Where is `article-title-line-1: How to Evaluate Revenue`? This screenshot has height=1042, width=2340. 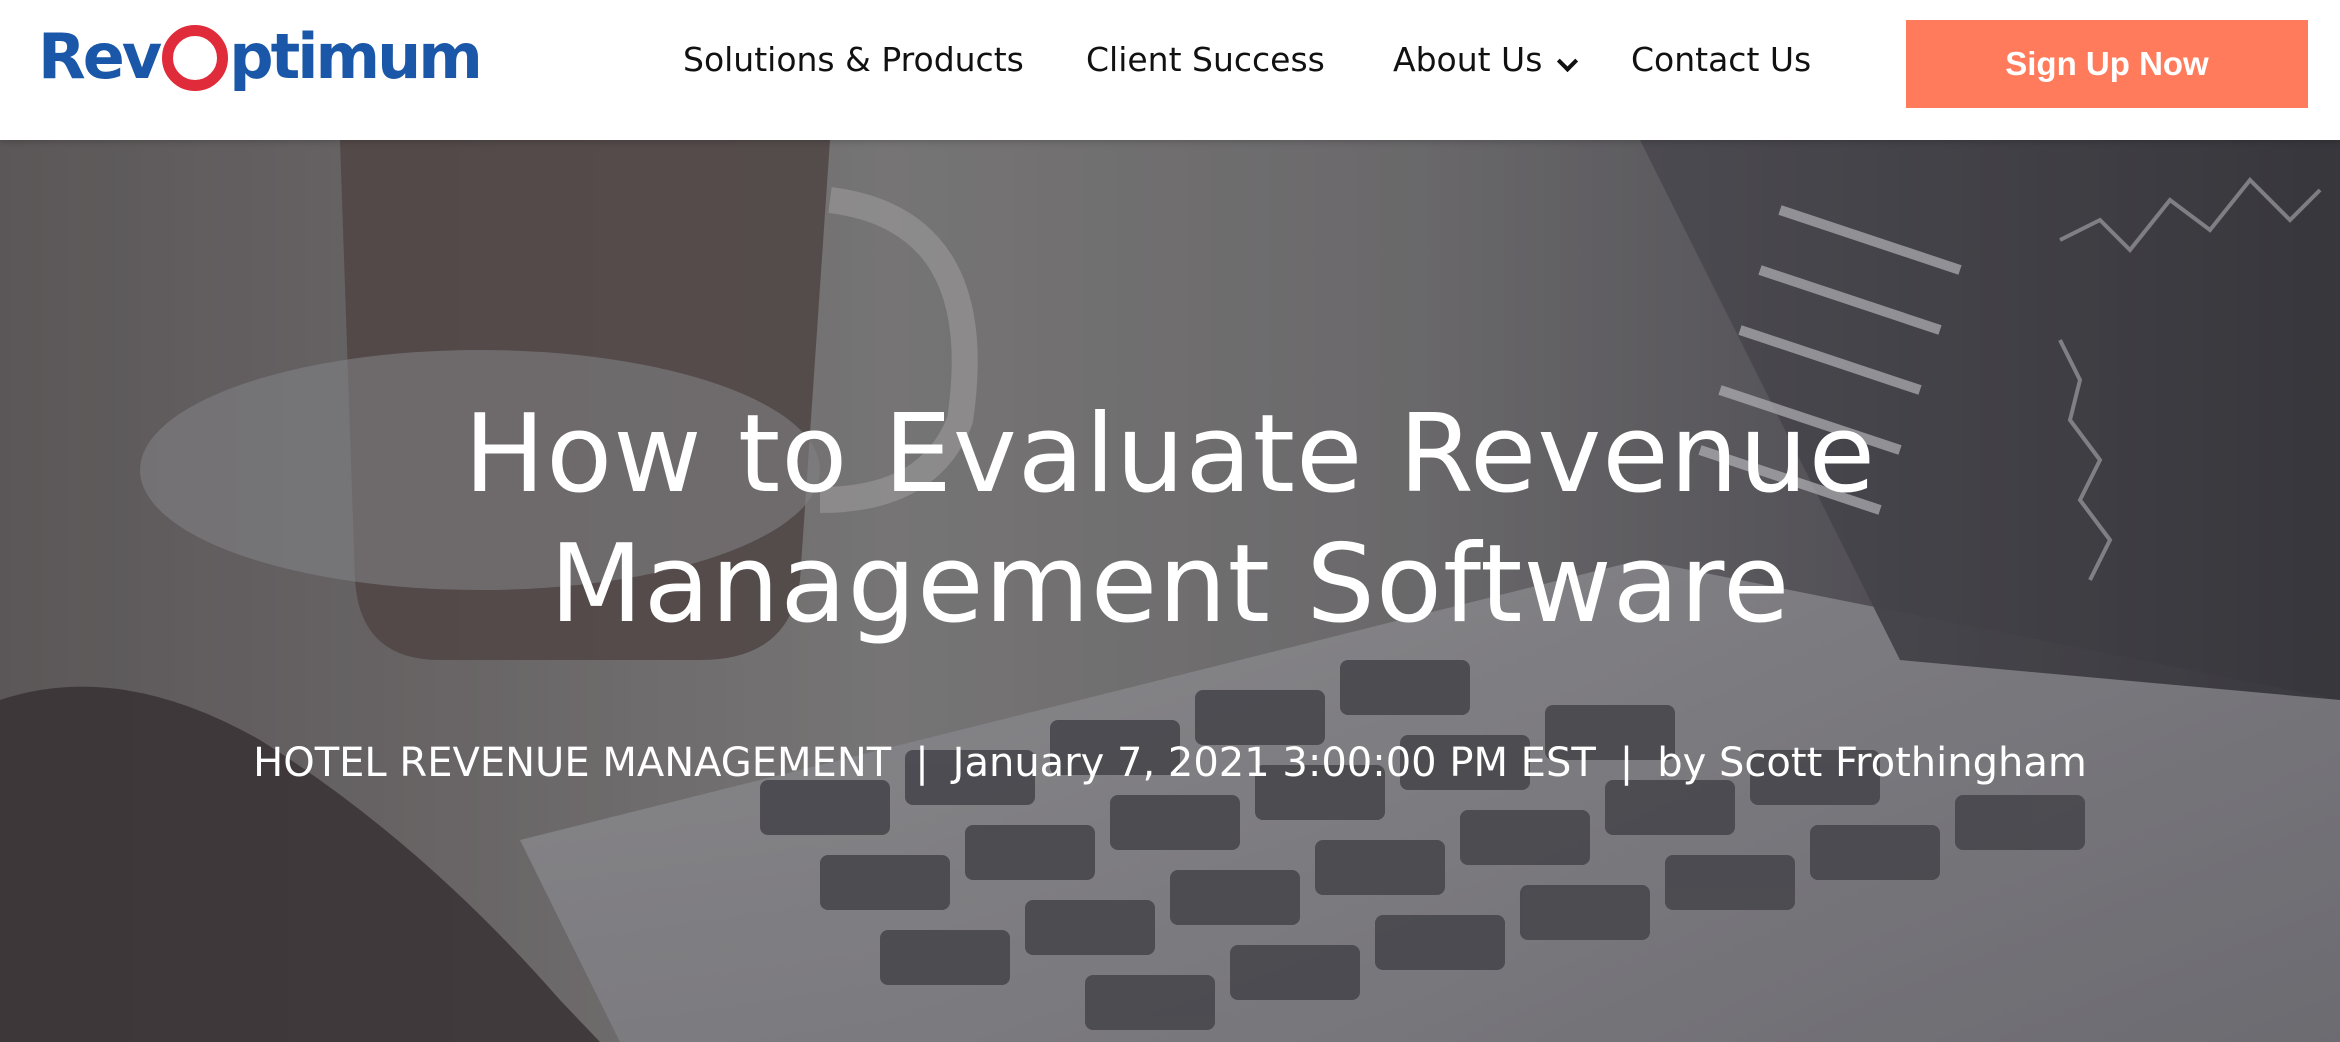 article-title-line-1: How to Evaluate Revenue is located at coordinates (1170, 454).